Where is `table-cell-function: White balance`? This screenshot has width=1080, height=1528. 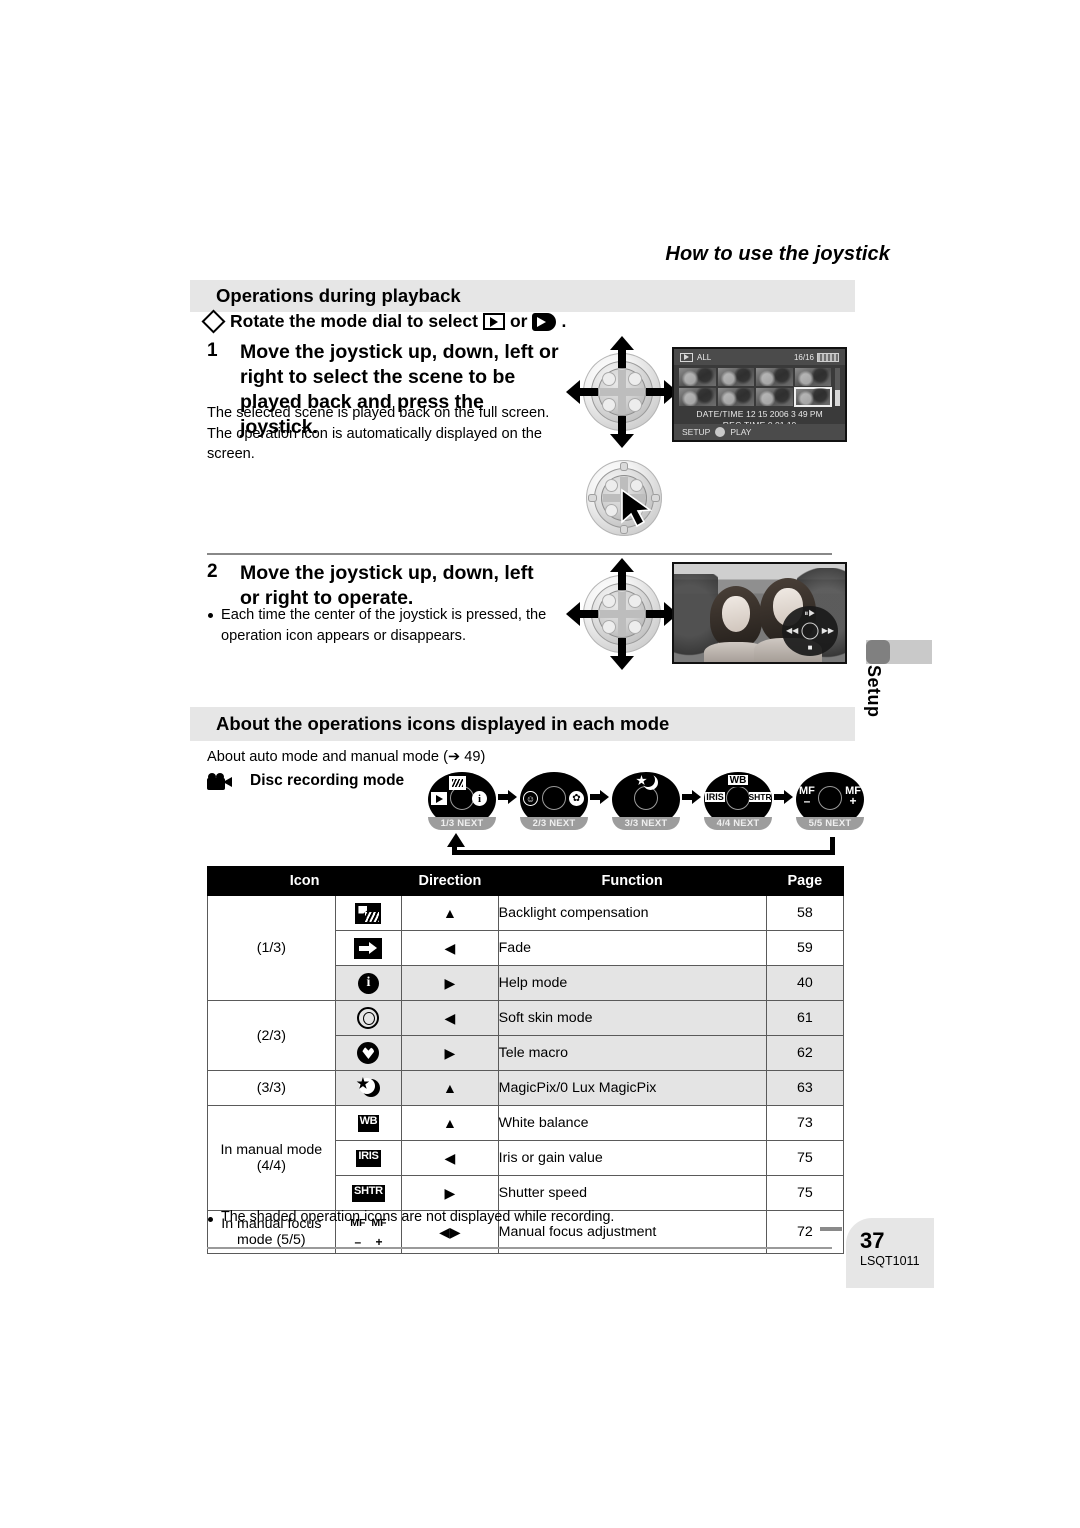
table-cell-function: White balance is located at coordinates (632, 1123).